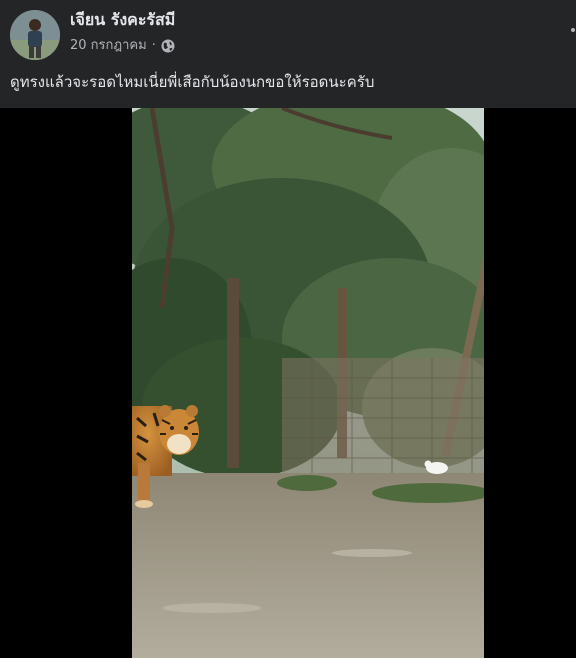 This screenshot has width=576, height=658. Describe the element at coordinates (108, 46) in the screenshot. I see `post-date: 20 กรกฎาคม` at that location.